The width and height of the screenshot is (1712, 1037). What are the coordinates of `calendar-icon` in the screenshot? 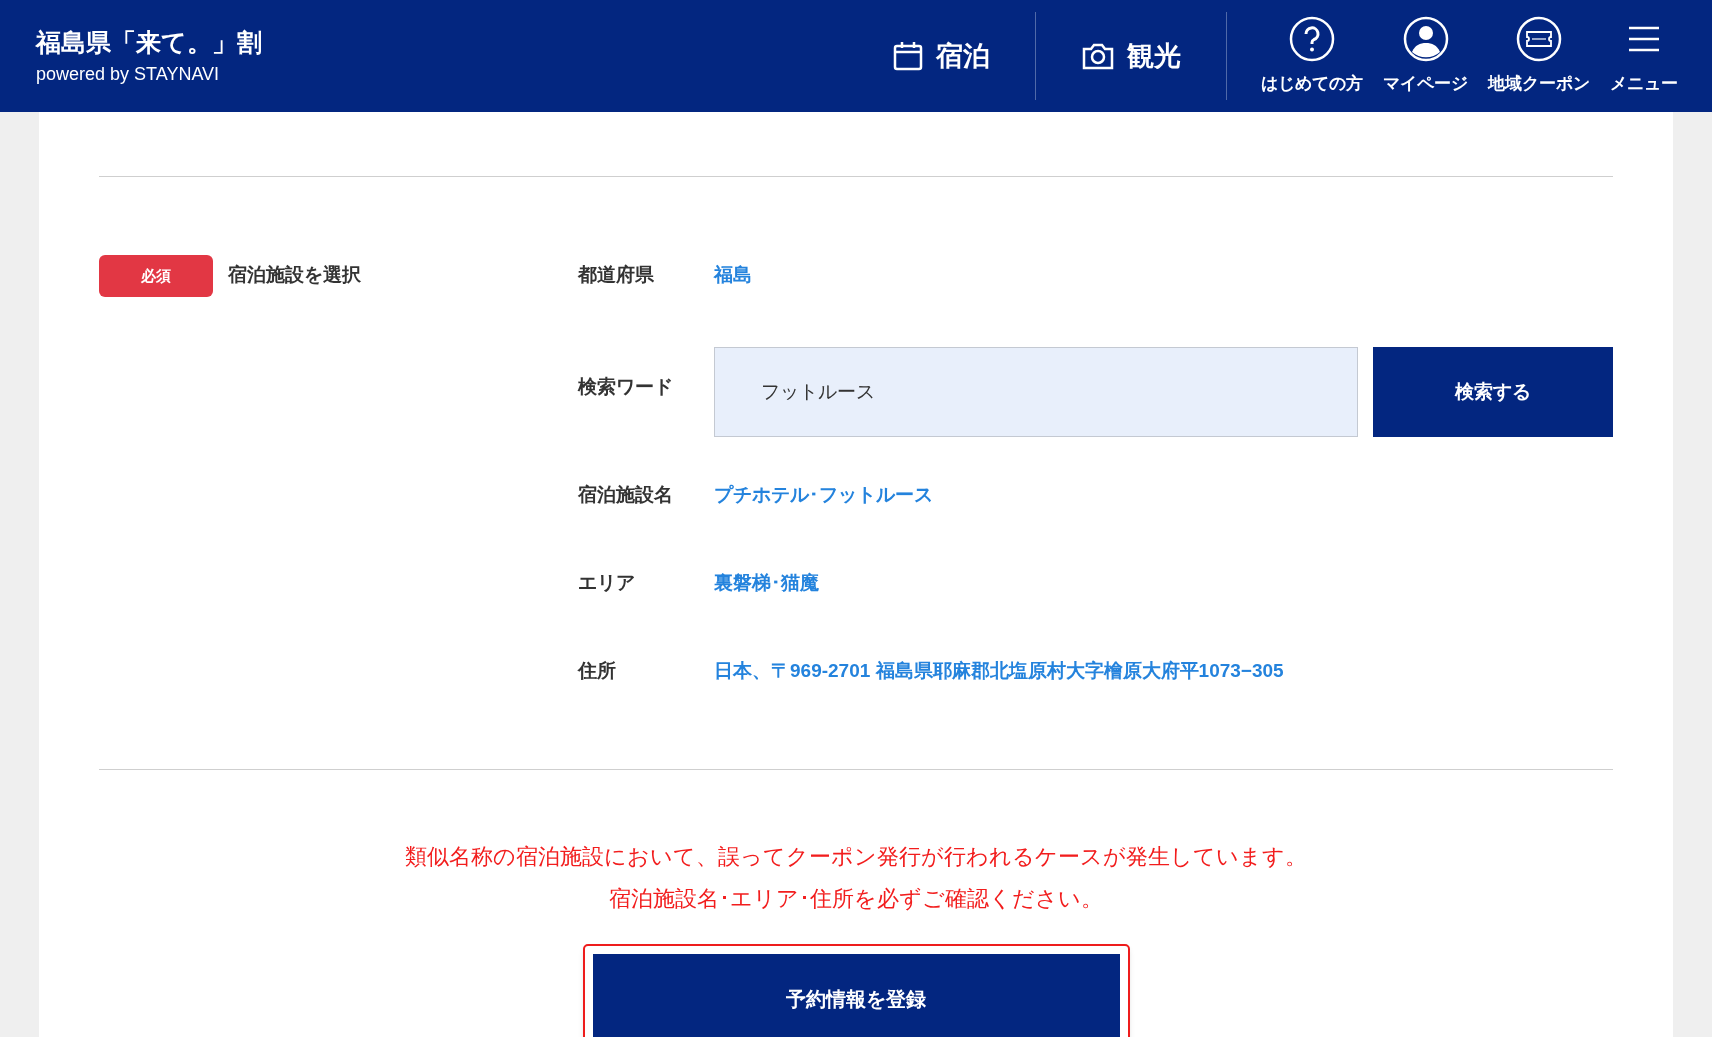 It's located at (908, 56).